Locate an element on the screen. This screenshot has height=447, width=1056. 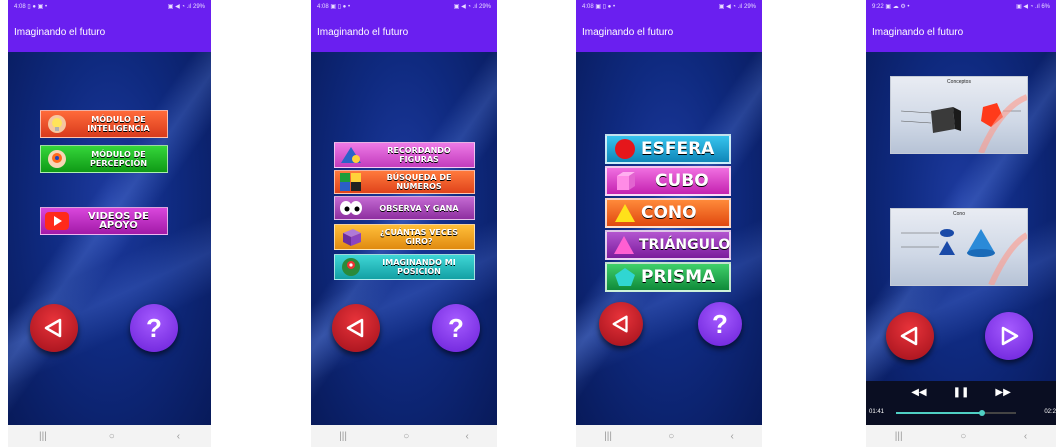
cone-diagram is located at coordinates (964, 257).